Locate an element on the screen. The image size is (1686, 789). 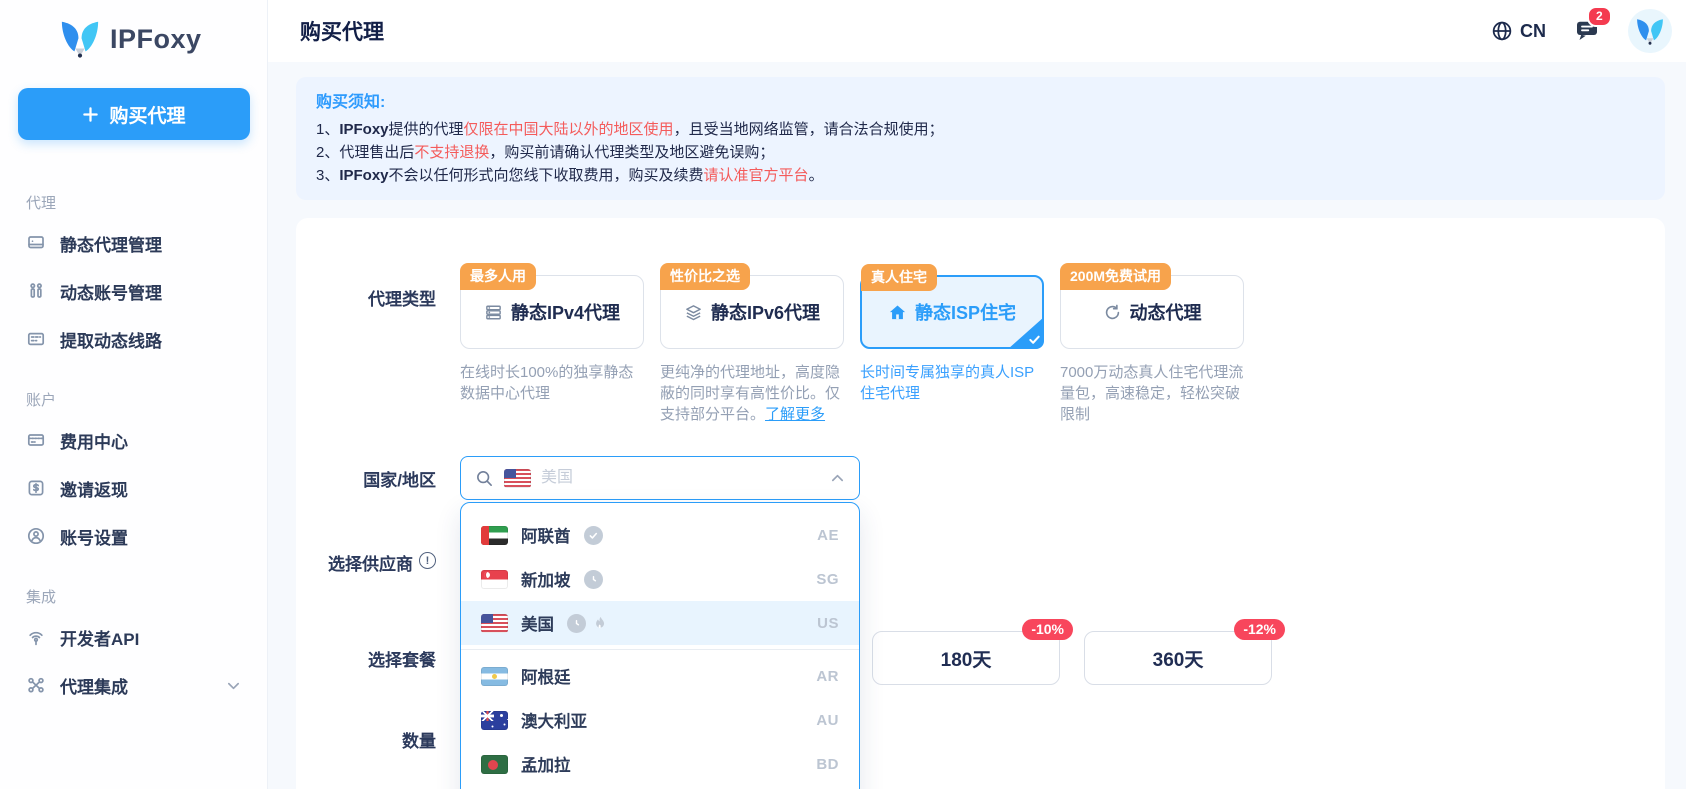
avatar is located at coordinates (1650, 31).